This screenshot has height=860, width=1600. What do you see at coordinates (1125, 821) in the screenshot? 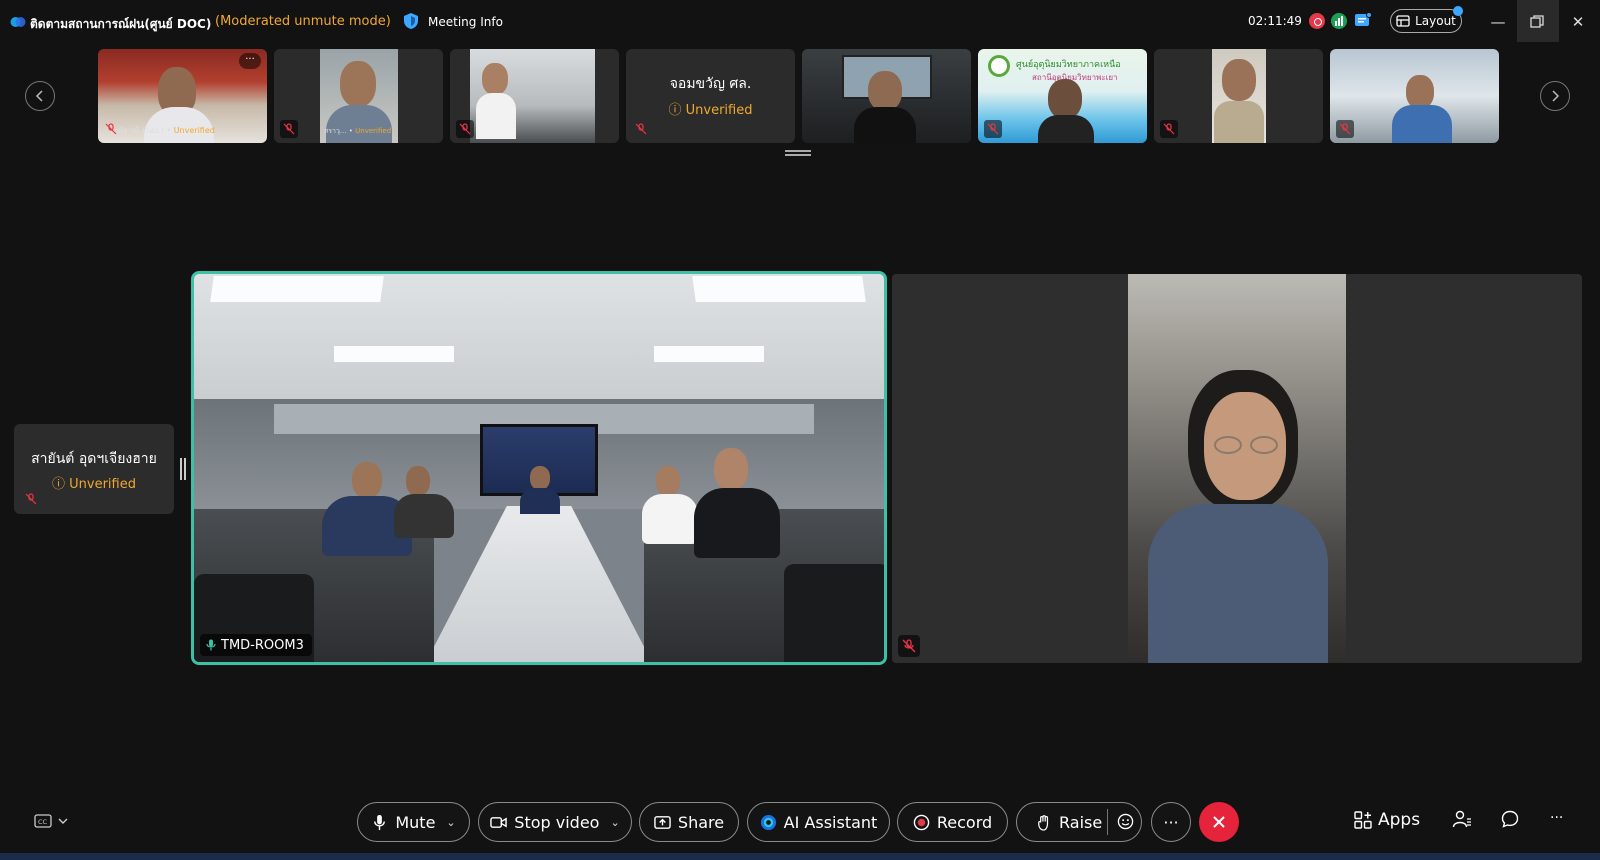
I see `reactions-icon` at bounding box center [1125, 821].